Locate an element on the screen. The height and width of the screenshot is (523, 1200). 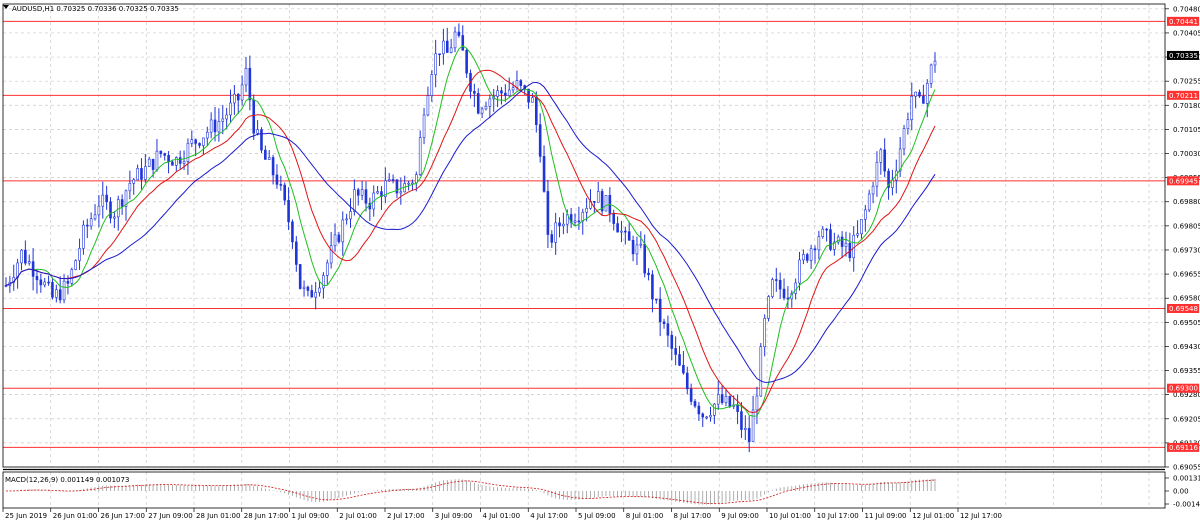
y-tick-label: 0.69655 is located at coordinates (1186, 275).